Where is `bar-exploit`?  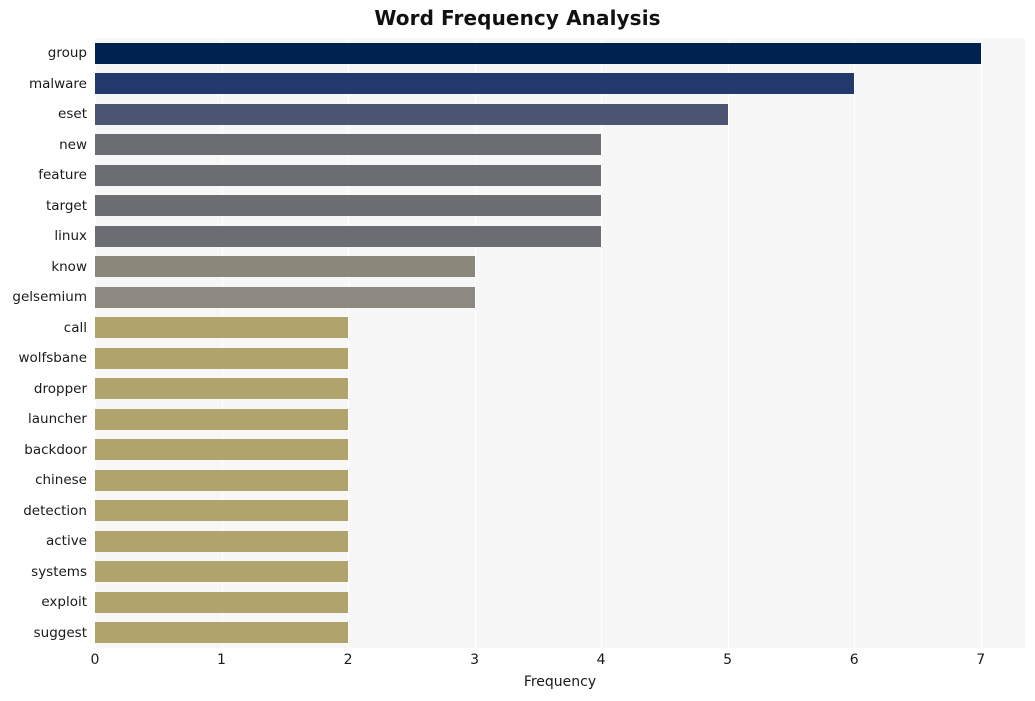 bar-exploit is located at coordinates (222, 602).